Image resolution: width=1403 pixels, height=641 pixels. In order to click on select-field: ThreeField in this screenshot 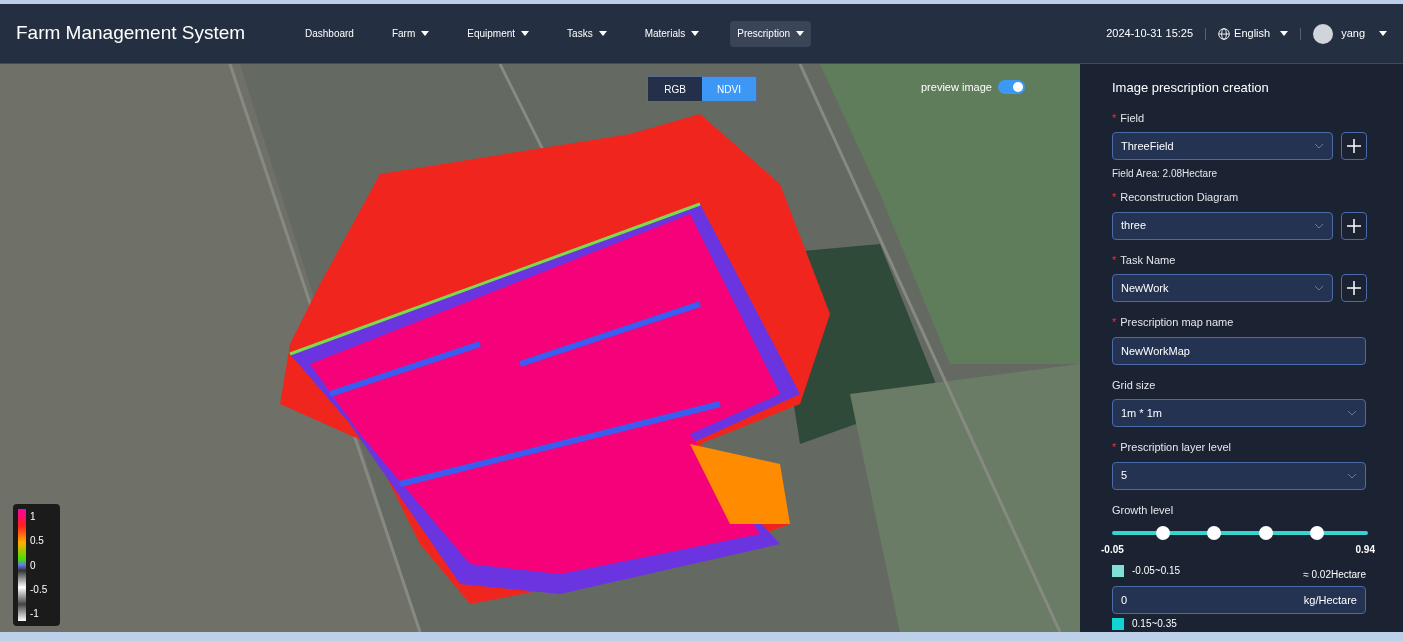, I will do `click(1222, 146)`.